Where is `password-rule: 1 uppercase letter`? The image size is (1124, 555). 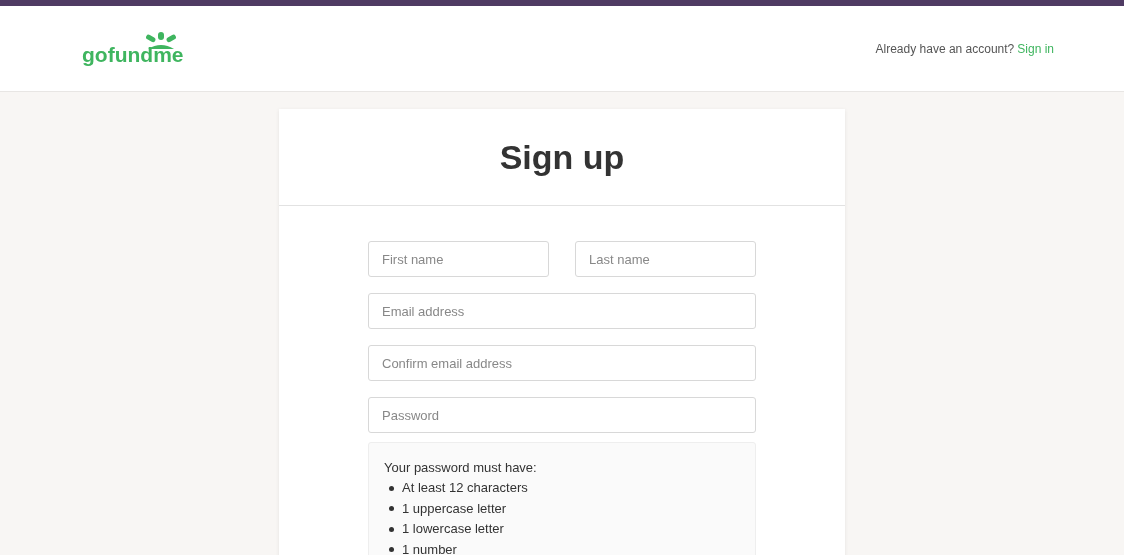 password-rule: 1 uppercase letter is located at coordinates (454, 508).